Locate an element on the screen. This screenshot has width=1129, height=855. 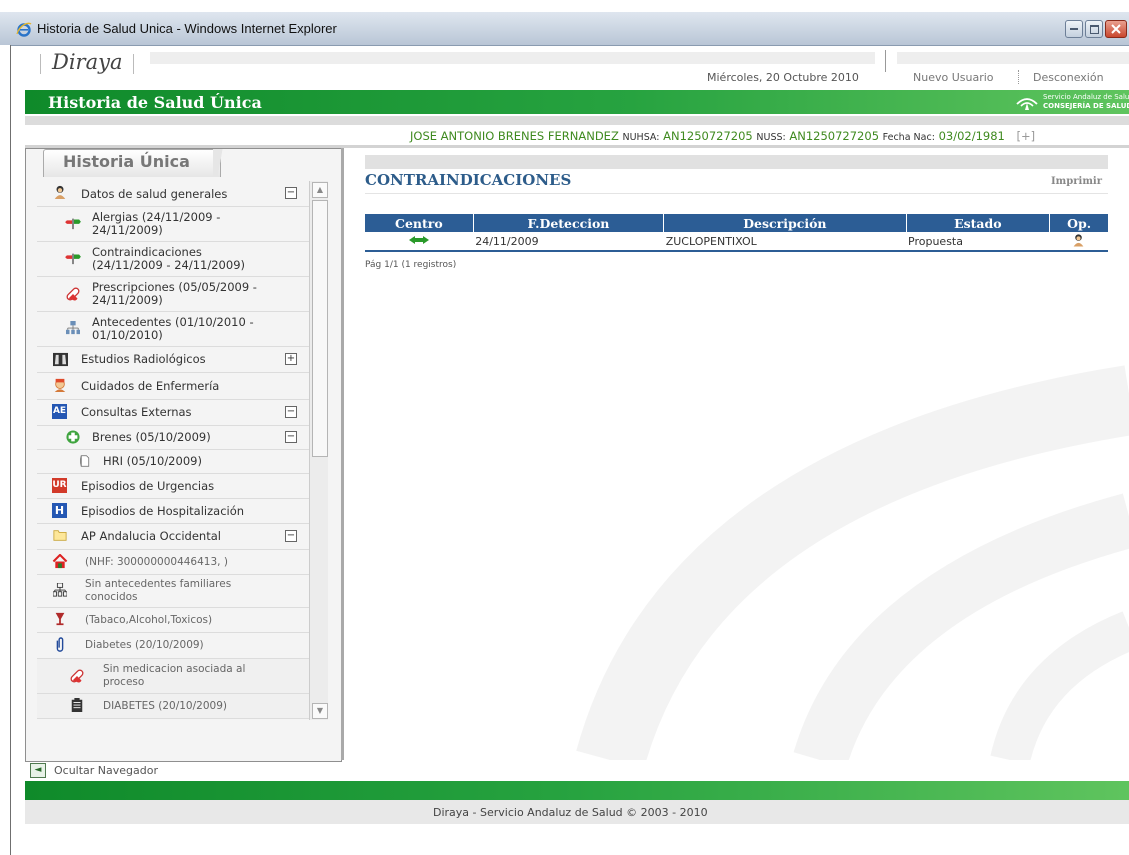
tree-item-cuidados-enfermeria: Cuidados de Enfermería is located at coordinates (173, 386).